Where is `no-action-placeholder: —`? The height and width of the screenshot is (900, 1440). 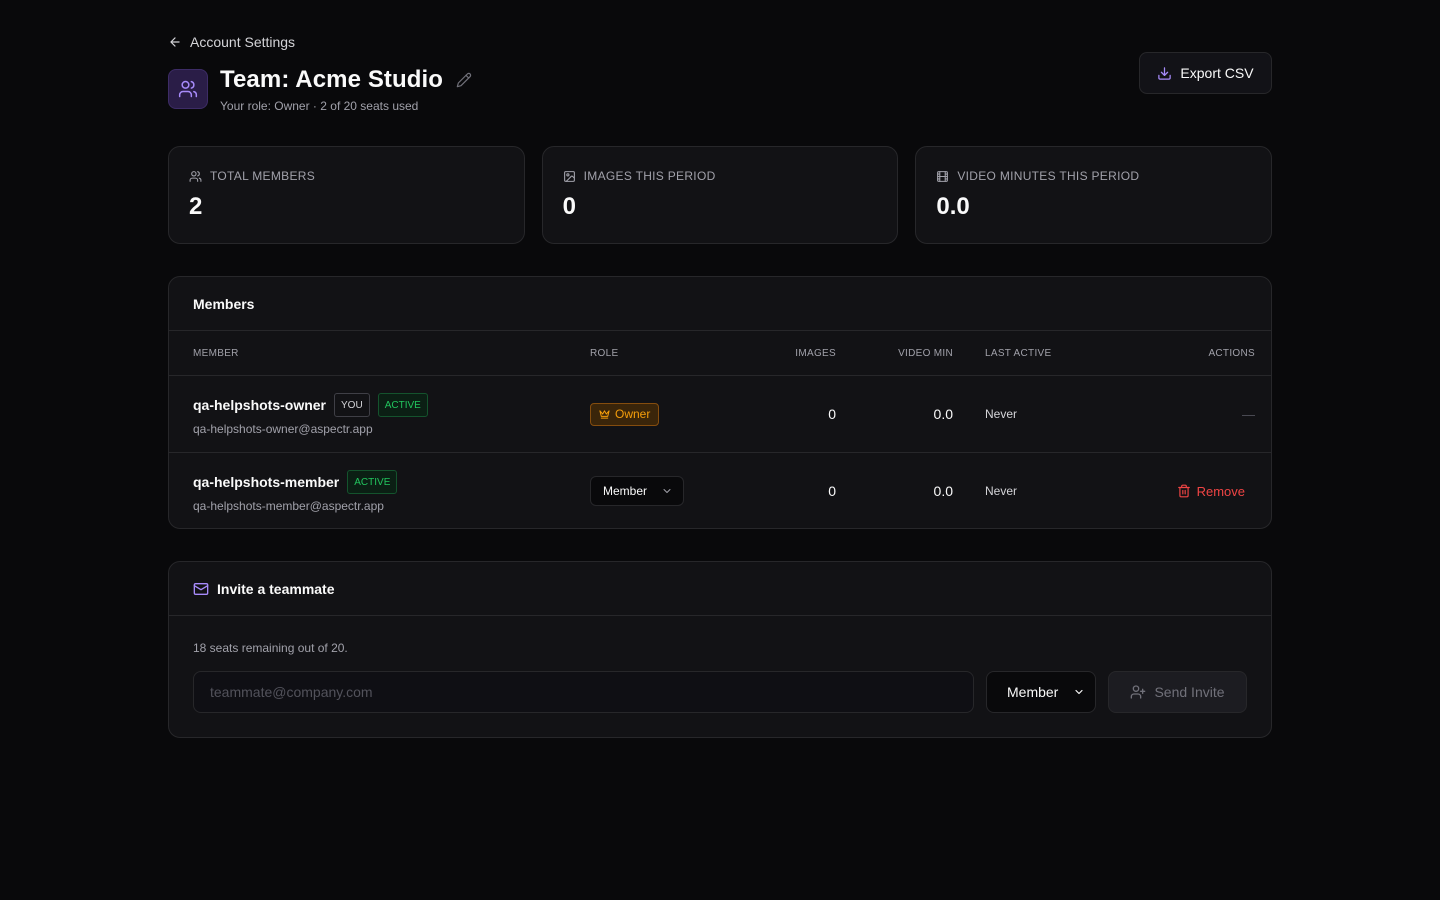
no-action-placeholder: — is located at coordinates (1248, 414).